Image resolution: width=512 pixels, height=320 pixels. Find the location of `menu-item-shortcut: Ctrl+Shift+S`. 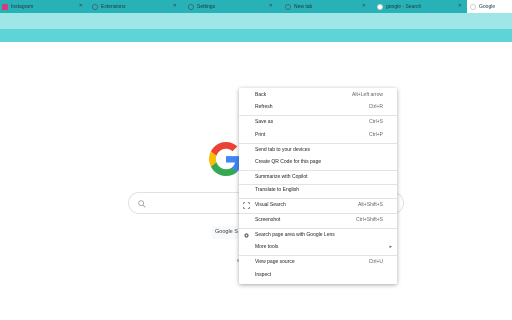

menu-item-shortcut: Ctrl+Shift+S is located at coordinates (369, 220).